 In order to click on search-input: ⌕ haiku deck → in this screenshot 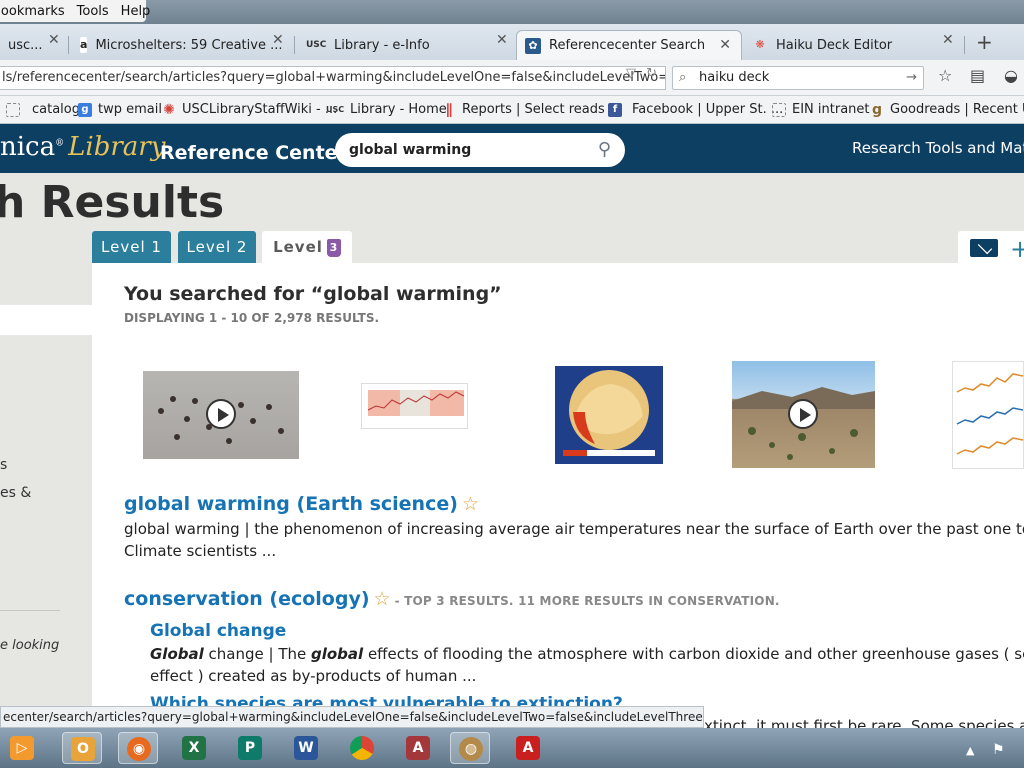, I will do `click(798, 78)`.